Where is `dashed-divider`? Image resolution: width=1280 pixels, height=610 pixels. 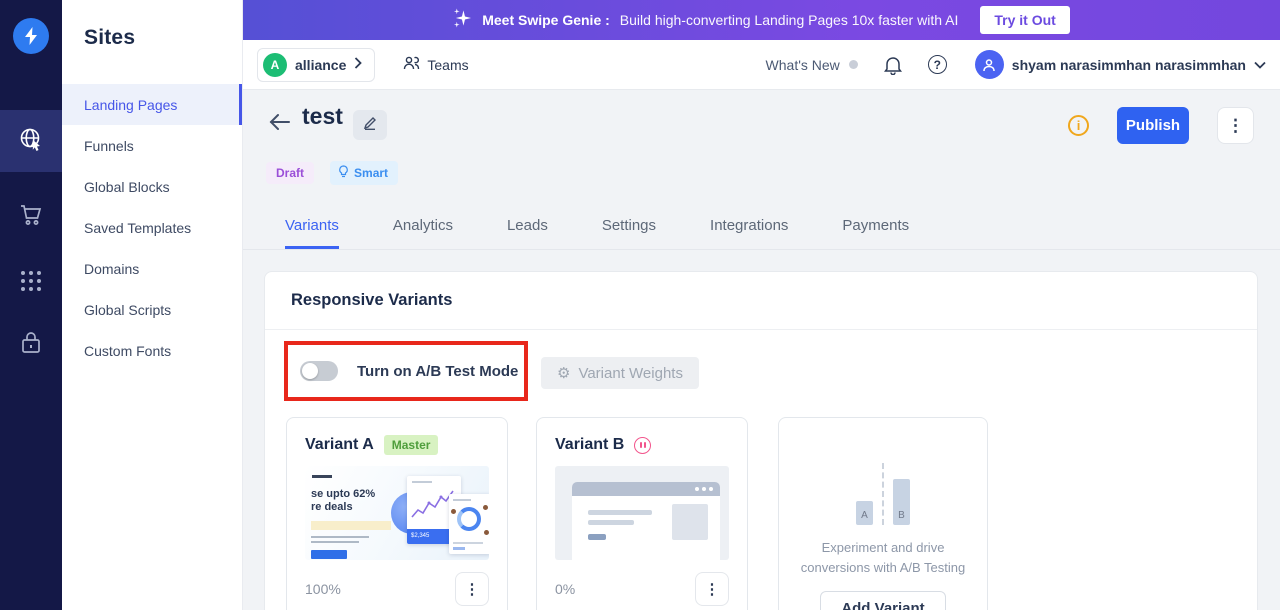
dashed-divider is located at coordinates (883, 494).